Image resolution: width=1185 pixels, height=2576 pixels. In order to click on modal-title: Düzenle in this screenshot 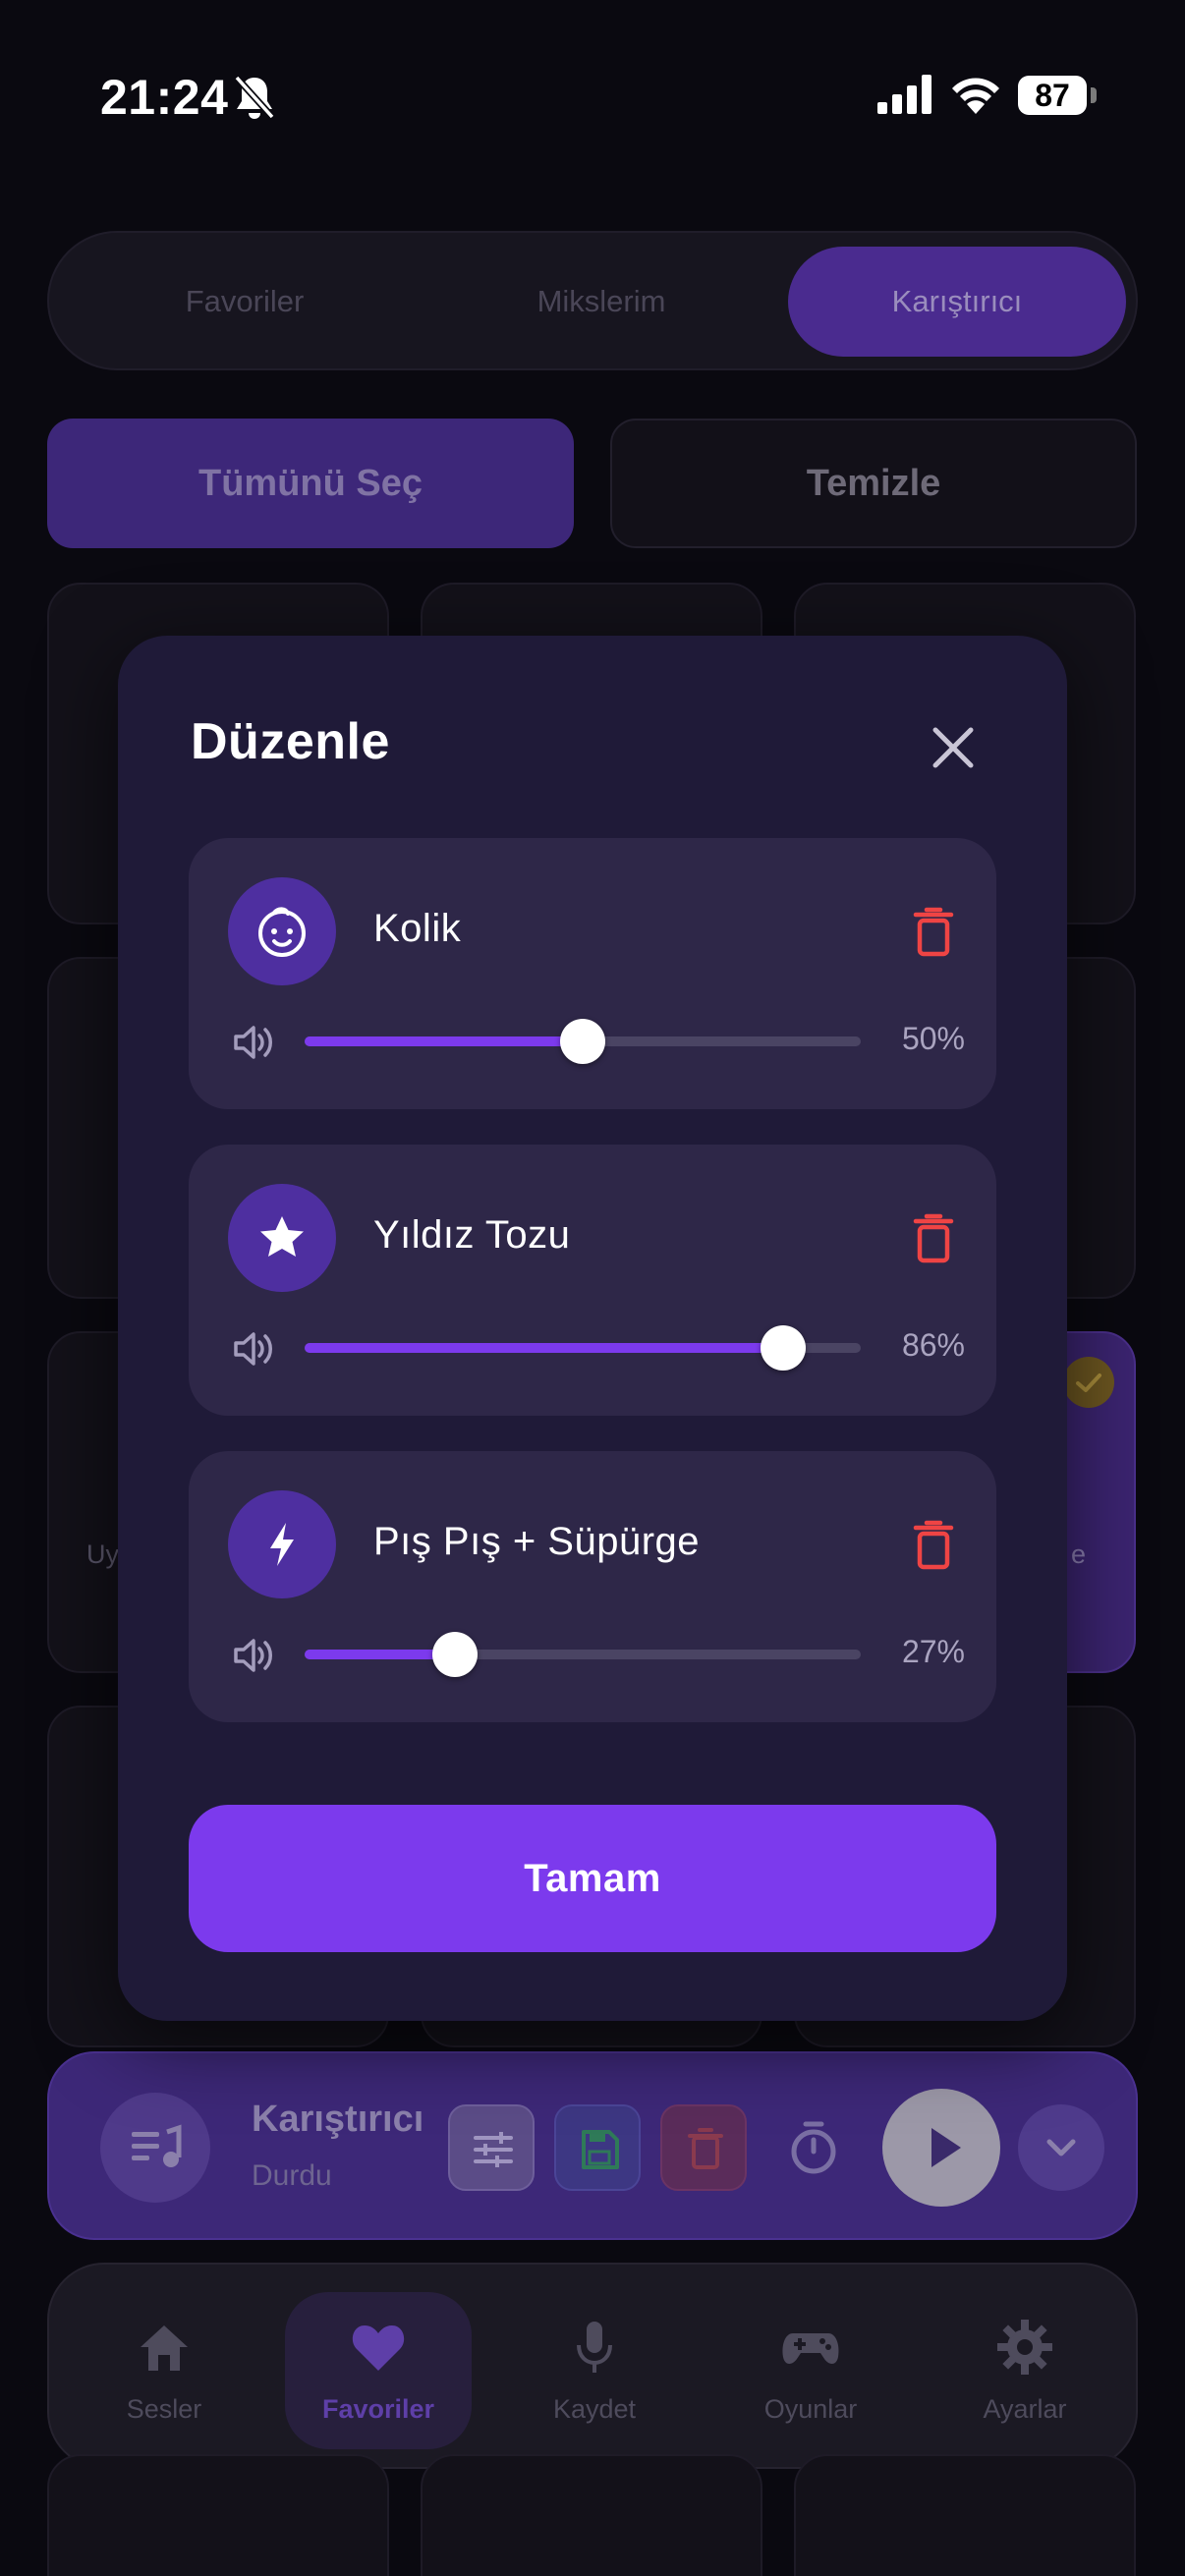, I will do `click(290, 741)`.